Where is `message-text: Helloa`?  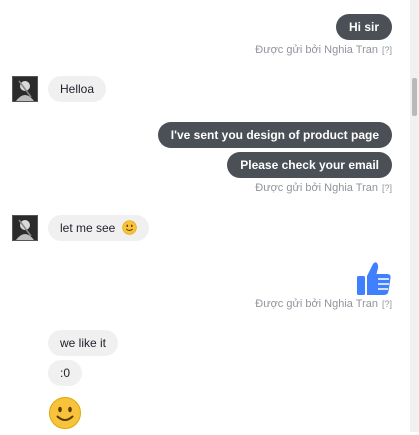 message-text: Helloa is located at coordinates (77, 89).